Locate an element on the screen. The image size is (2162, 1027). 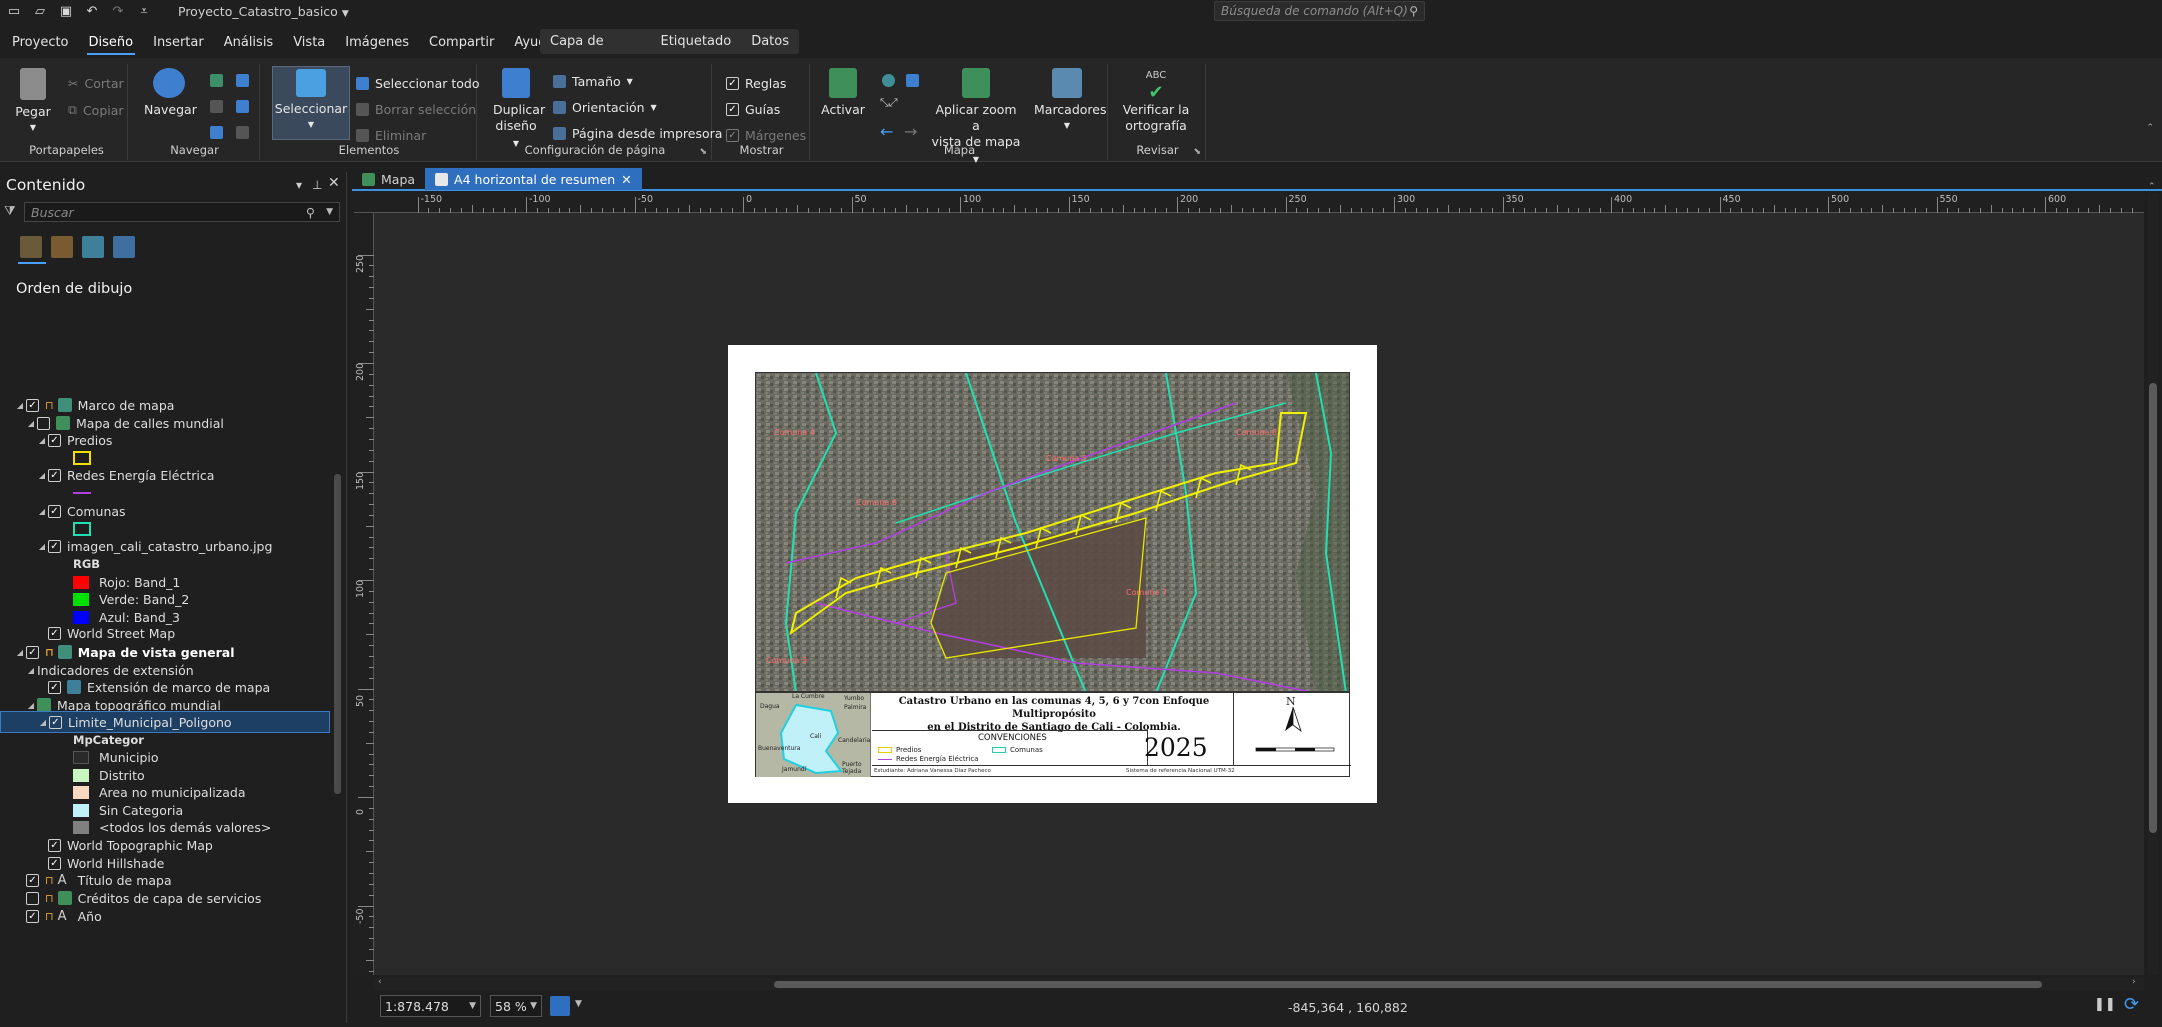
tab-proyecto: Proyecto is located at coordinates (39, 43).